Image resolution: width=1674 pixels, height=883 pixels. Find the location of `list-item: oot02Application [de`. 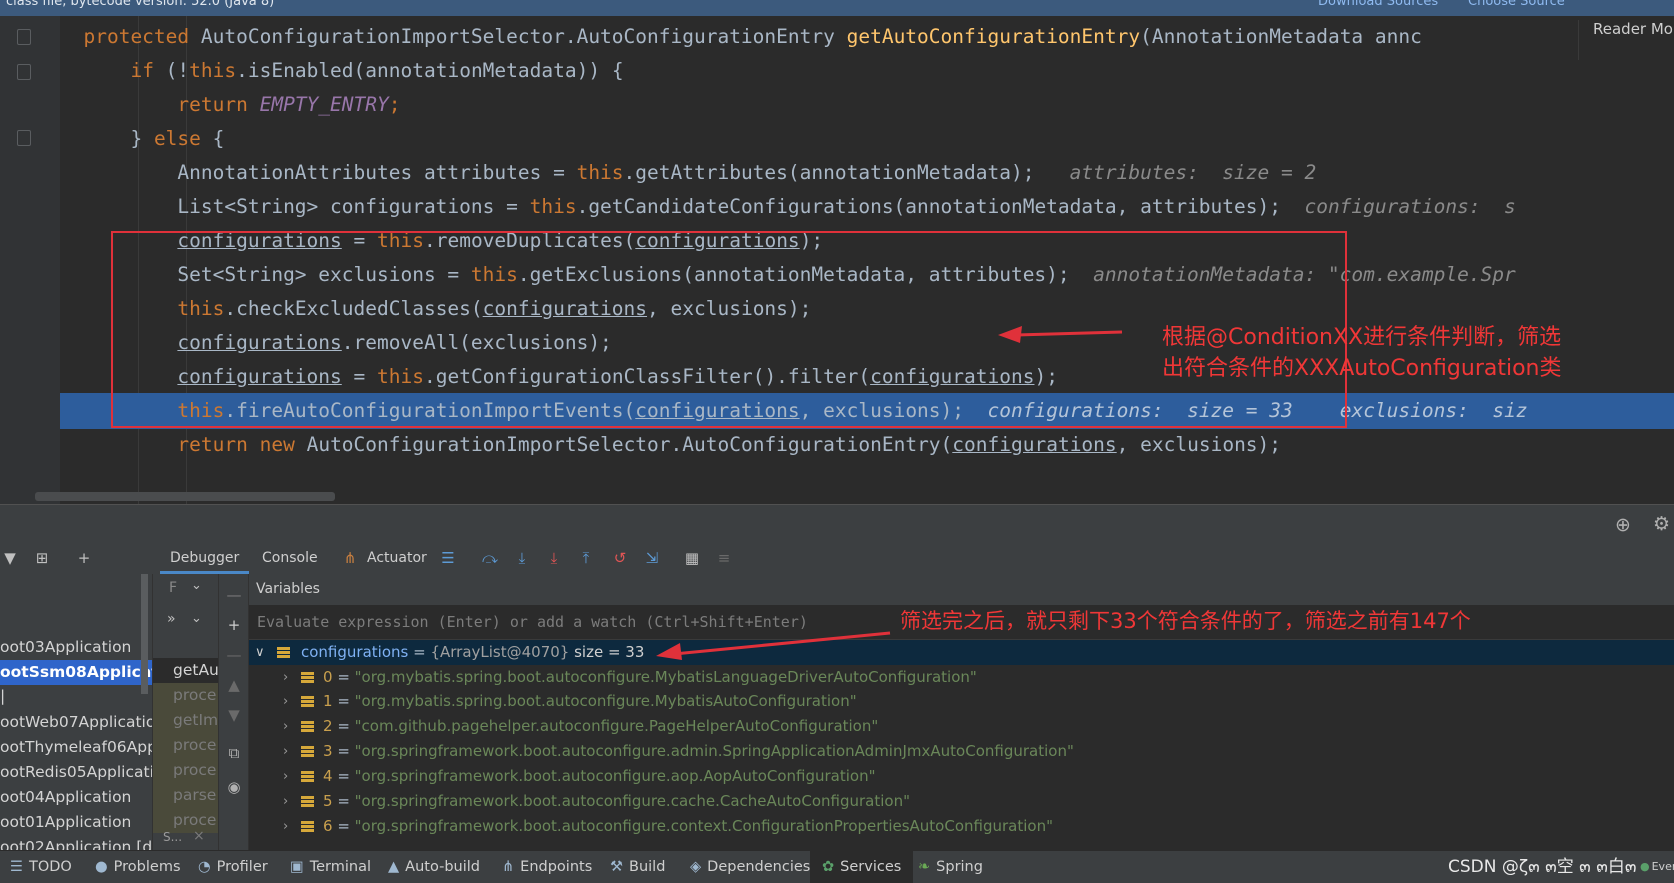

list-item: oot02Application [de is located at coordinates (76, 842).